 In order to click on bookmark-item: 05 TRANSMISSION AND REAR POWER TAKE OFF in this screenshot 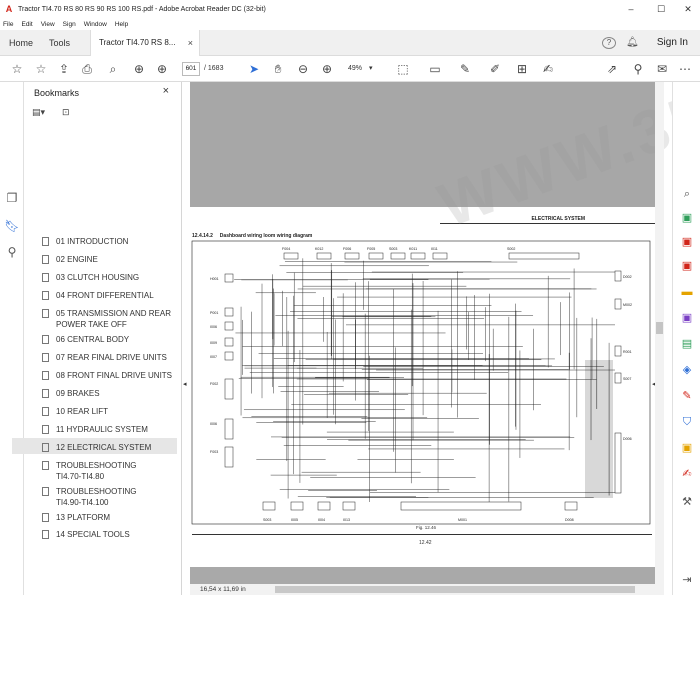, I will do `click(109, 319)`.